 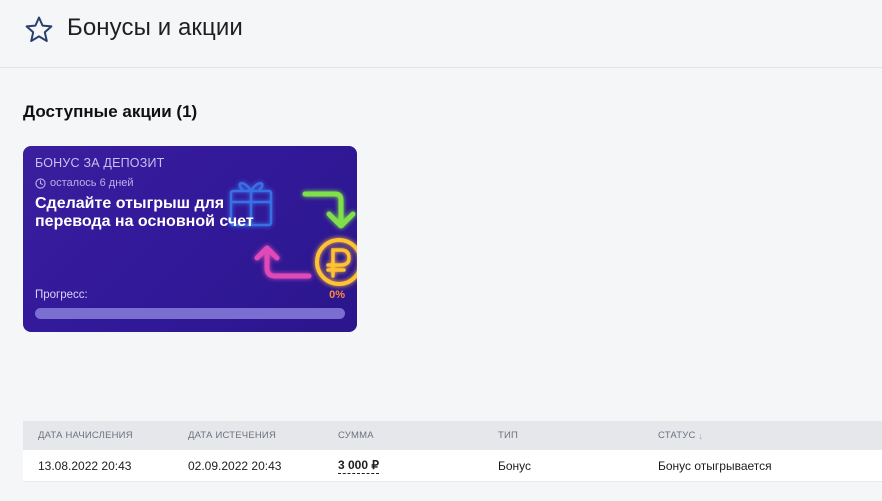 I want to click on page-title: Бонусы и акции, so click(x=155, y=27).